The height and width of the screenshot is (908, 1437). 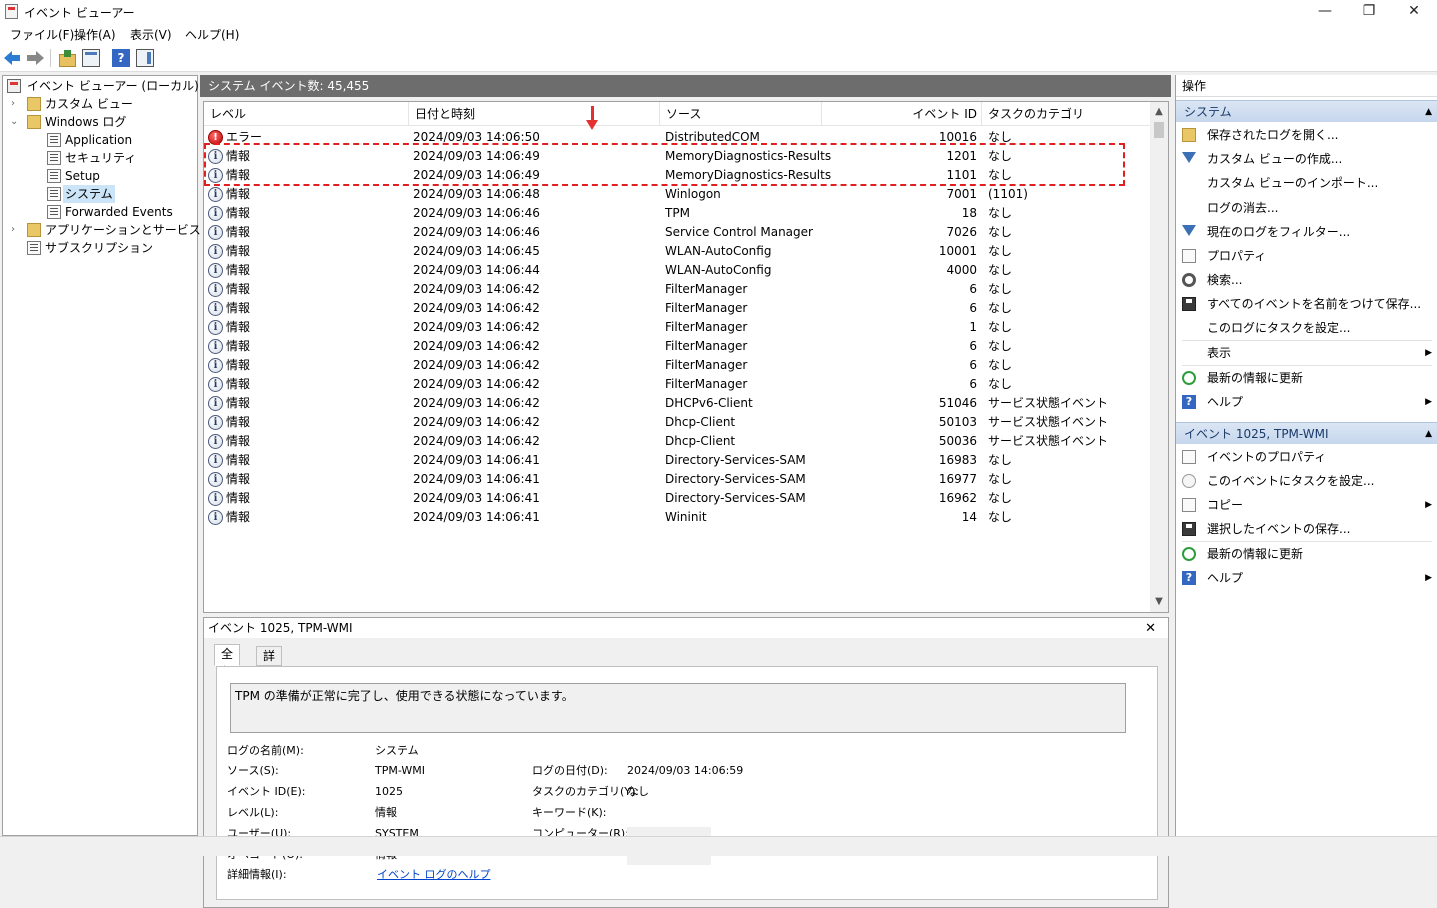 I want to click on event-viewer-app-icon, so click(x=11, y=11).